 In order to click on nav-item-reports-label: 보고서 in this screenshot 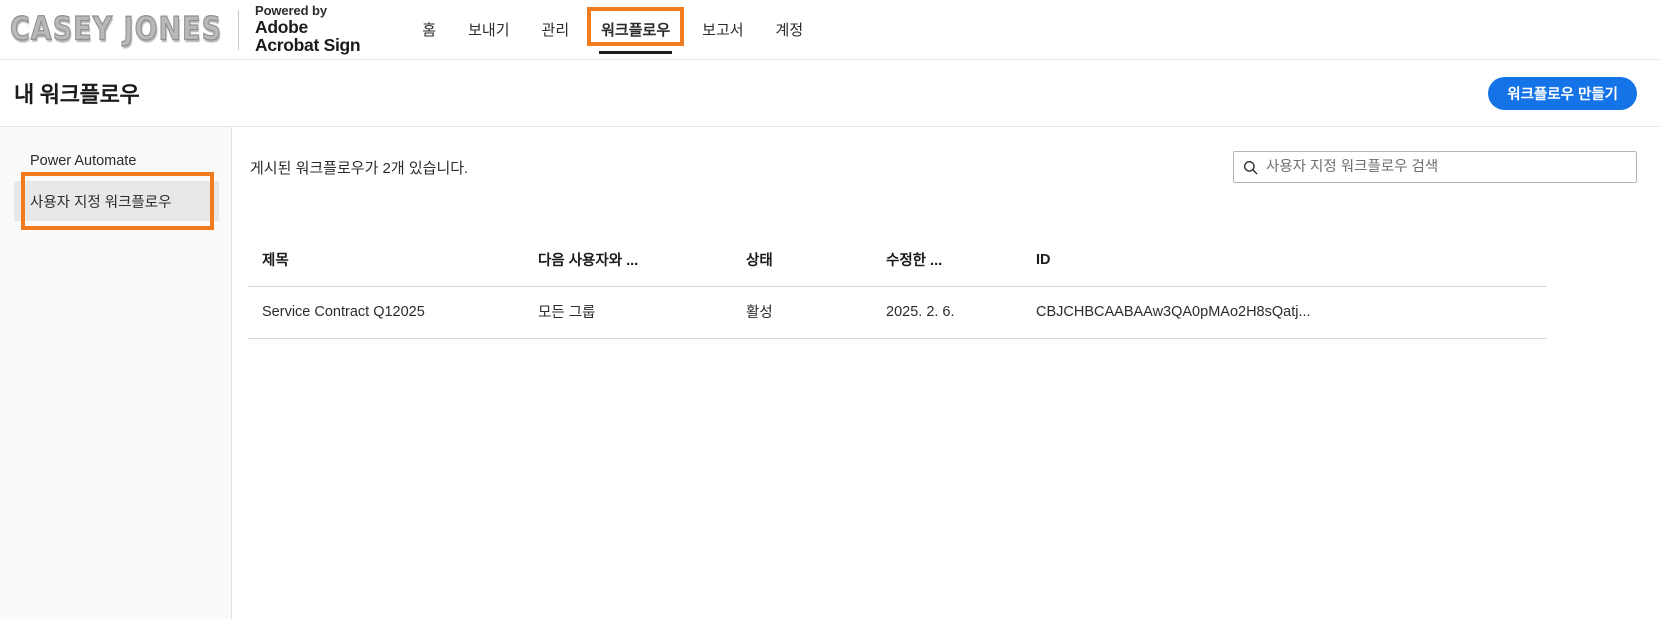, I will do `click(723, 30)`.